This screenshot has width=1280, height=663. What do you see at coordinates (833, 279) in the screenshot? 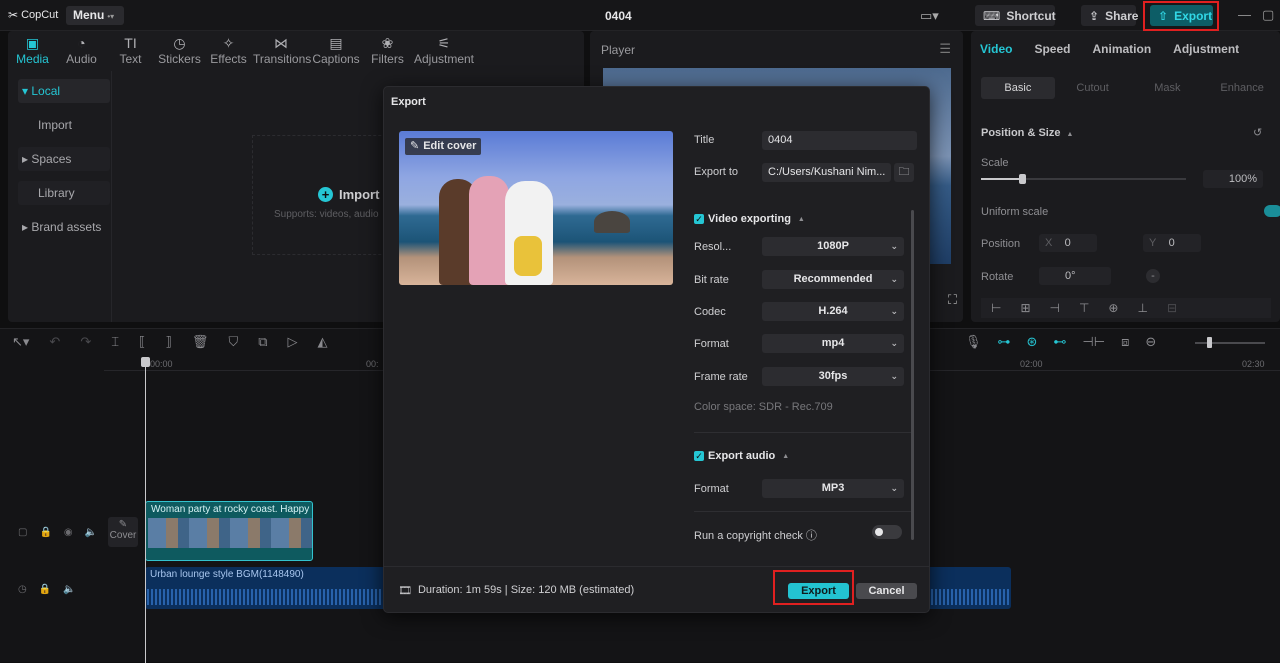
I see `bitrate-select: Recommended ⌄` at bounding box center [833, 279].